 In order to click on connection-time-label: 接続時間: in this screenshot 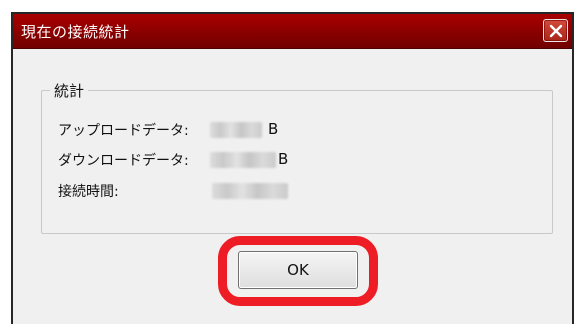, I will do `click(88, 192)`.